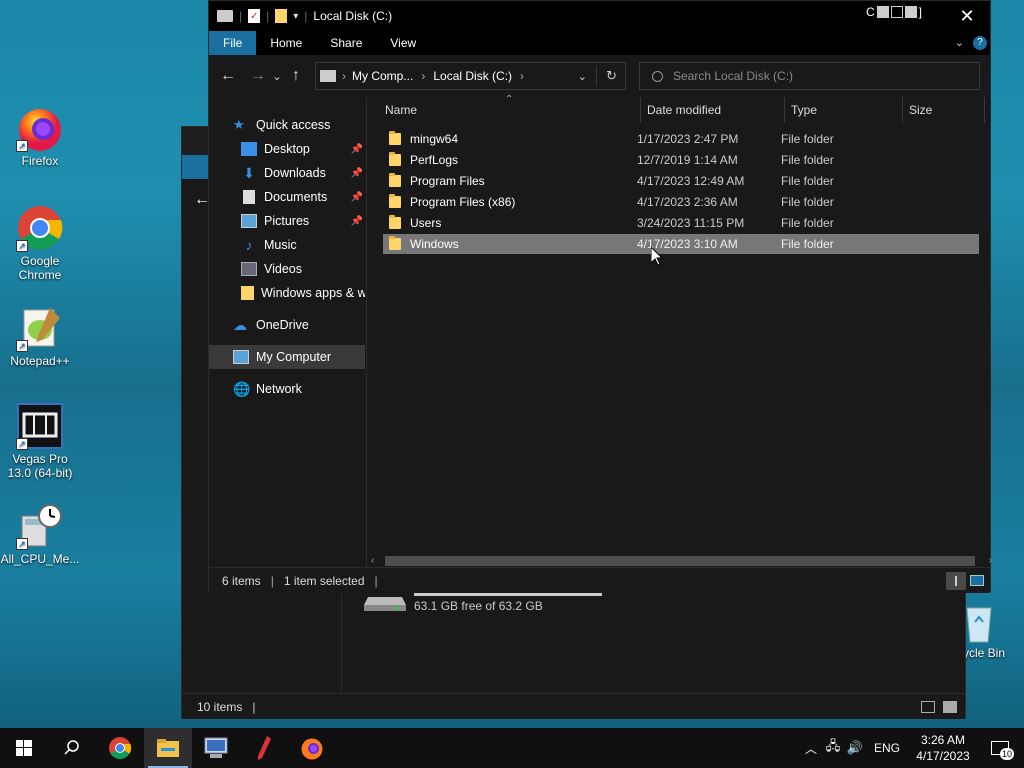  I want to click on pictures-icon, so click(249, 221).